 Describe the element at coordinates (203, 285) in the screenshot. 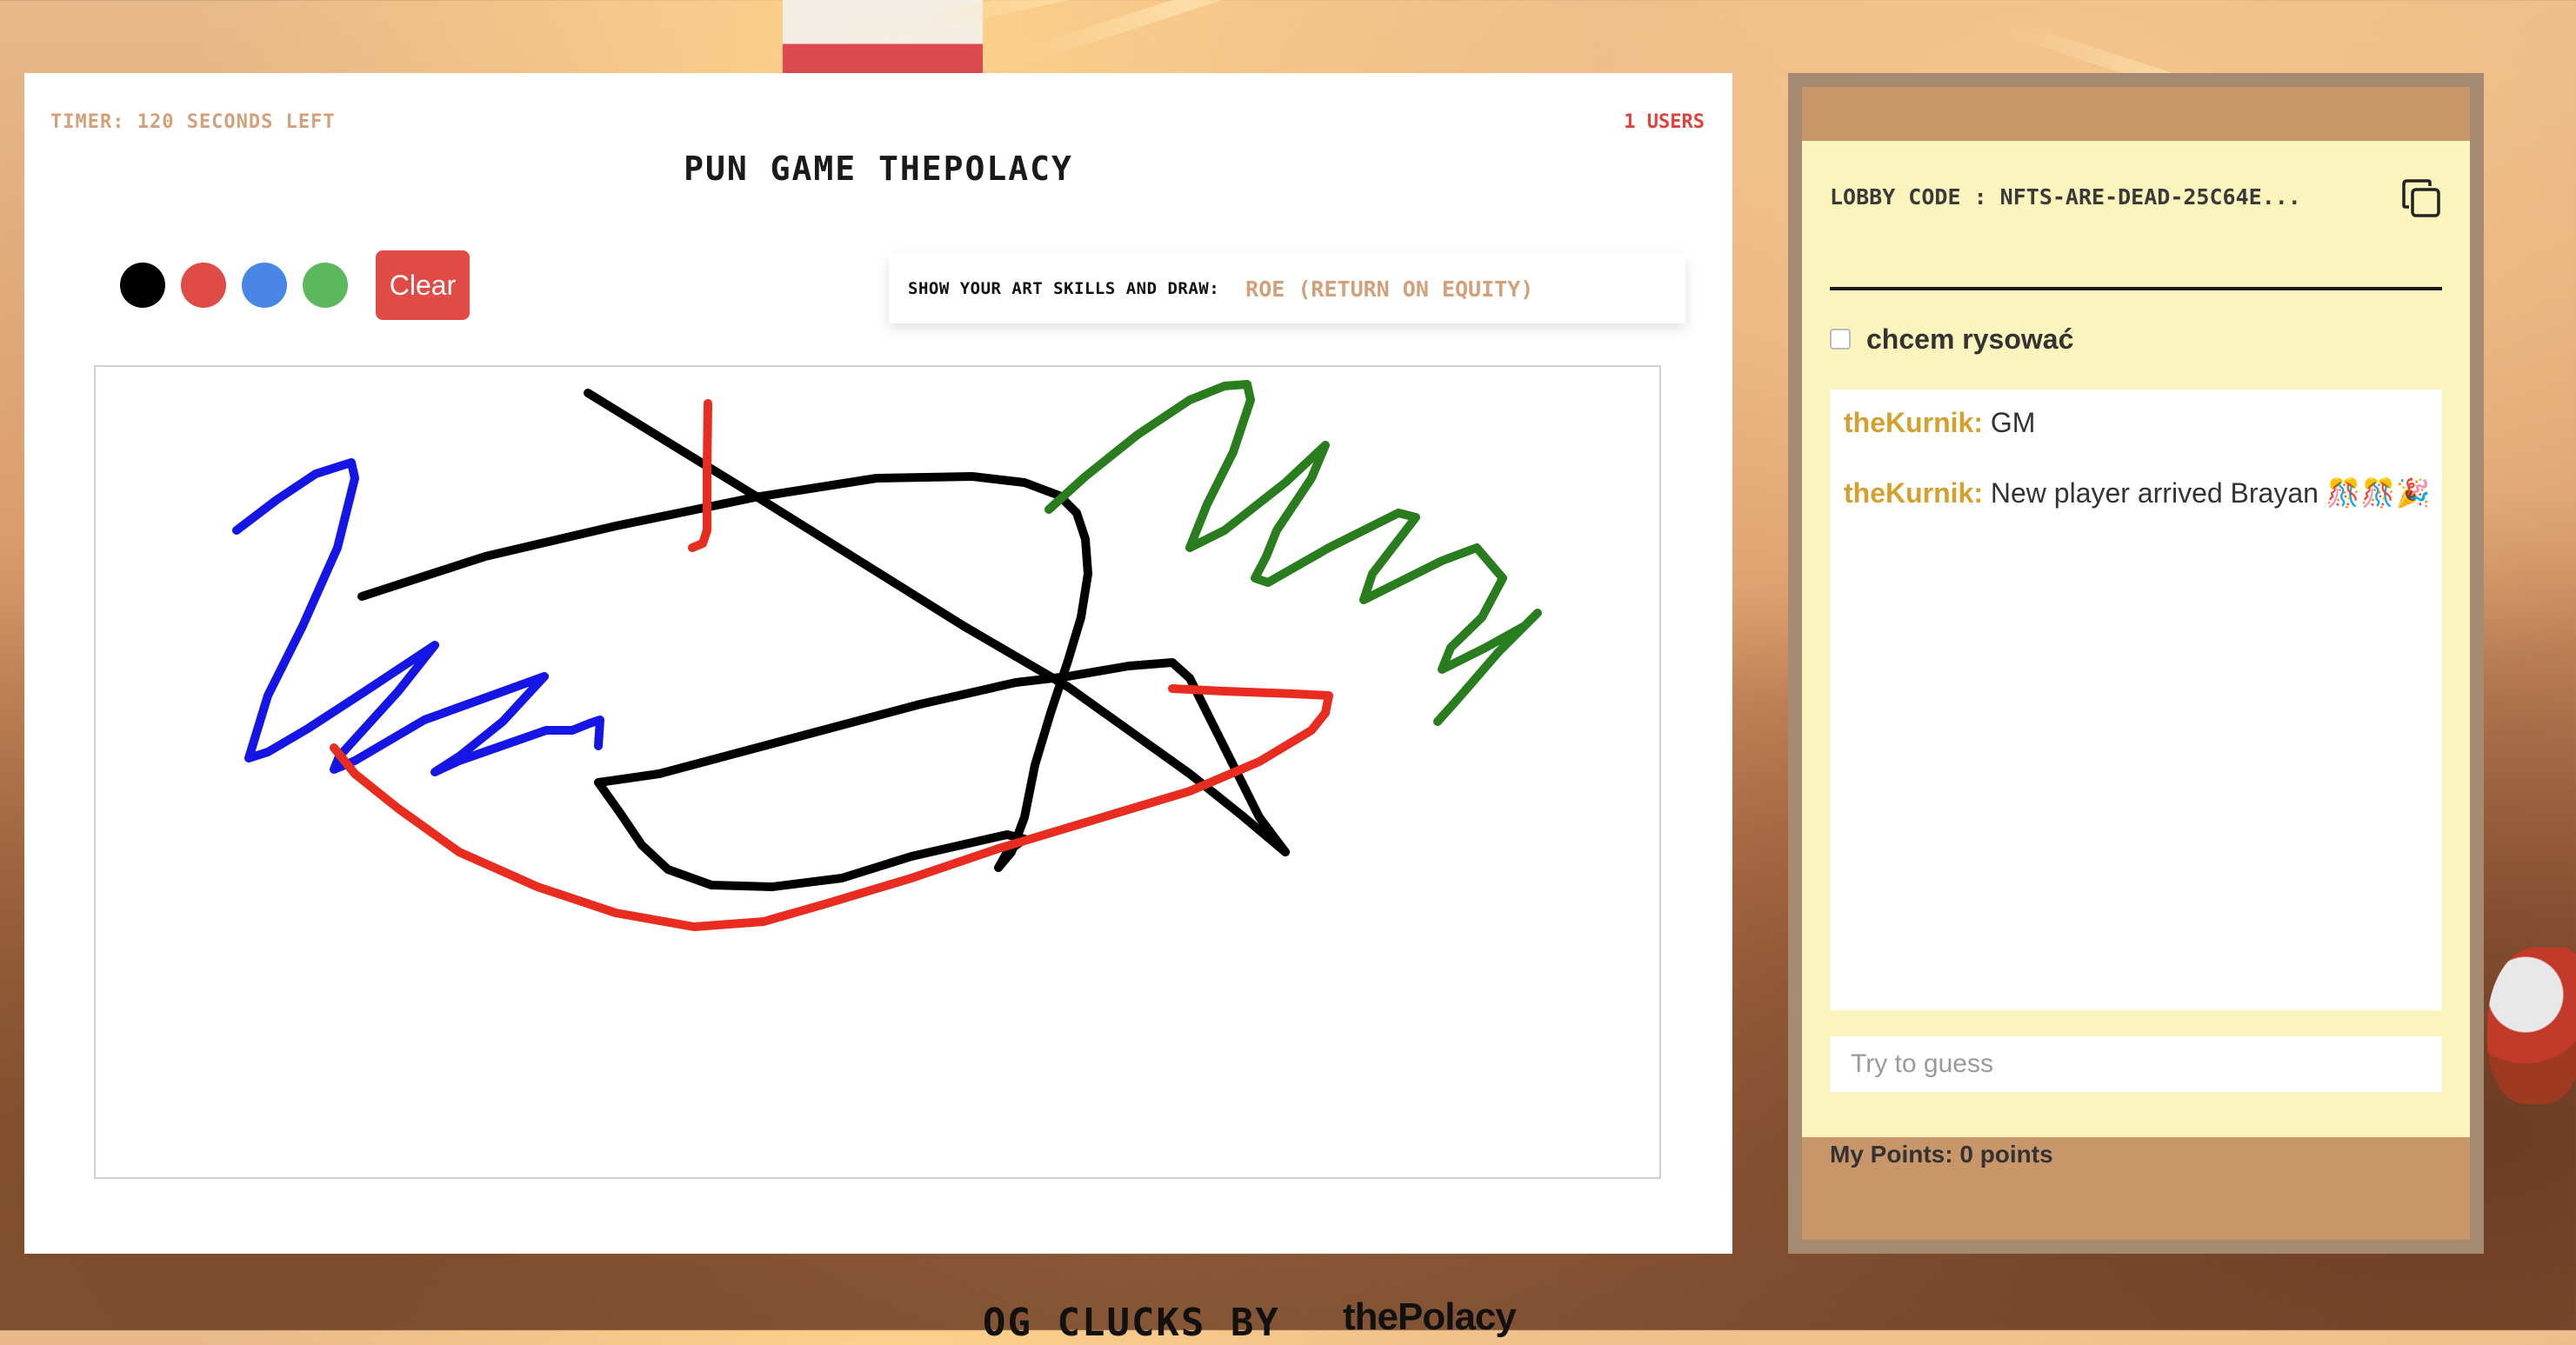

I see `color-swatch-red` at that location.